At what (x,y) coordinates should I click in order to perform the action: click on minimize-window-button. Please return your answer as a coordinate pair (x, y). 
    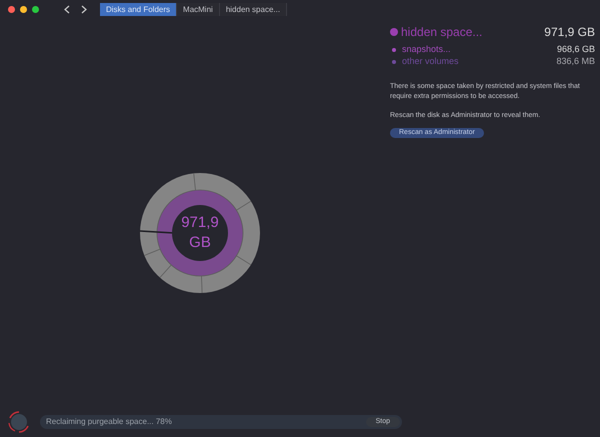
    Looking at the image, I should click on (23, 9).